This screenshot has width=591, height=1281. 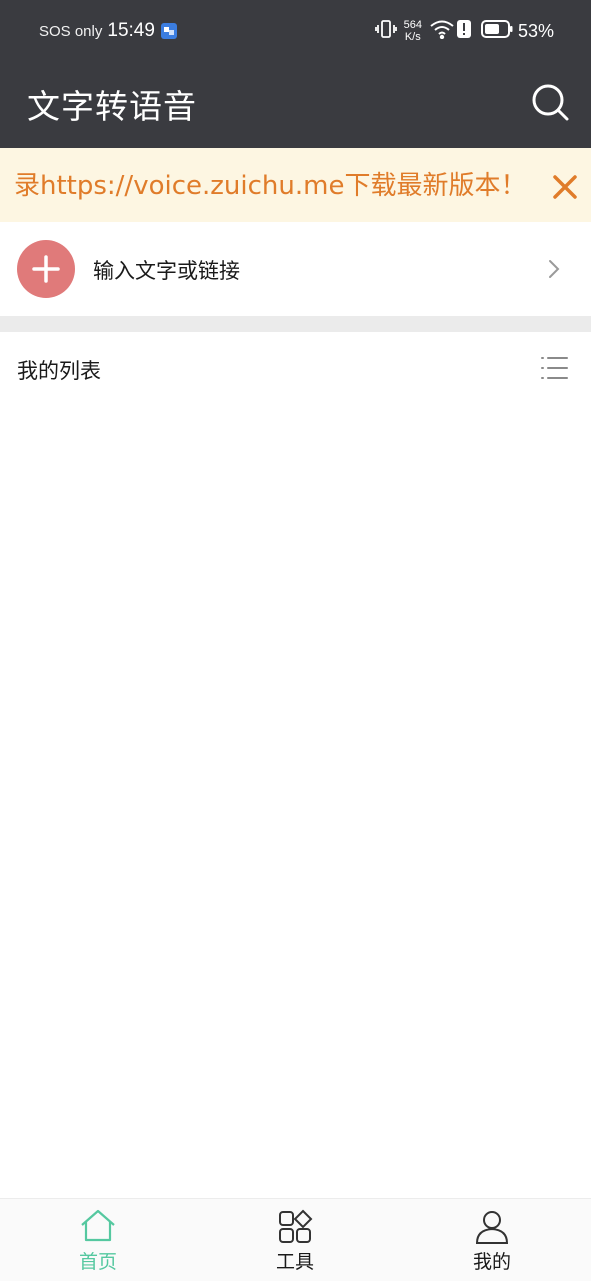 What do you see at coordinates (295, 74) in the screenshot?
I see `top-bar: SOS only 15:49 564 K/s 53% 文字转语音` at bounding box center [295, 74].